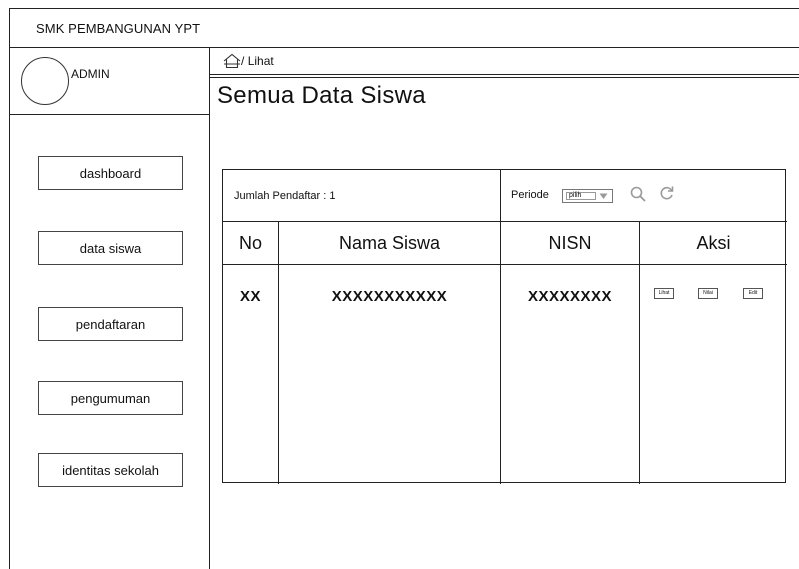 This screenshot has height=569, width=799. What do you see at coordinates (250, 296) in the screenshot?
I see `cell-no: XX` at bounding box center [250, 296].